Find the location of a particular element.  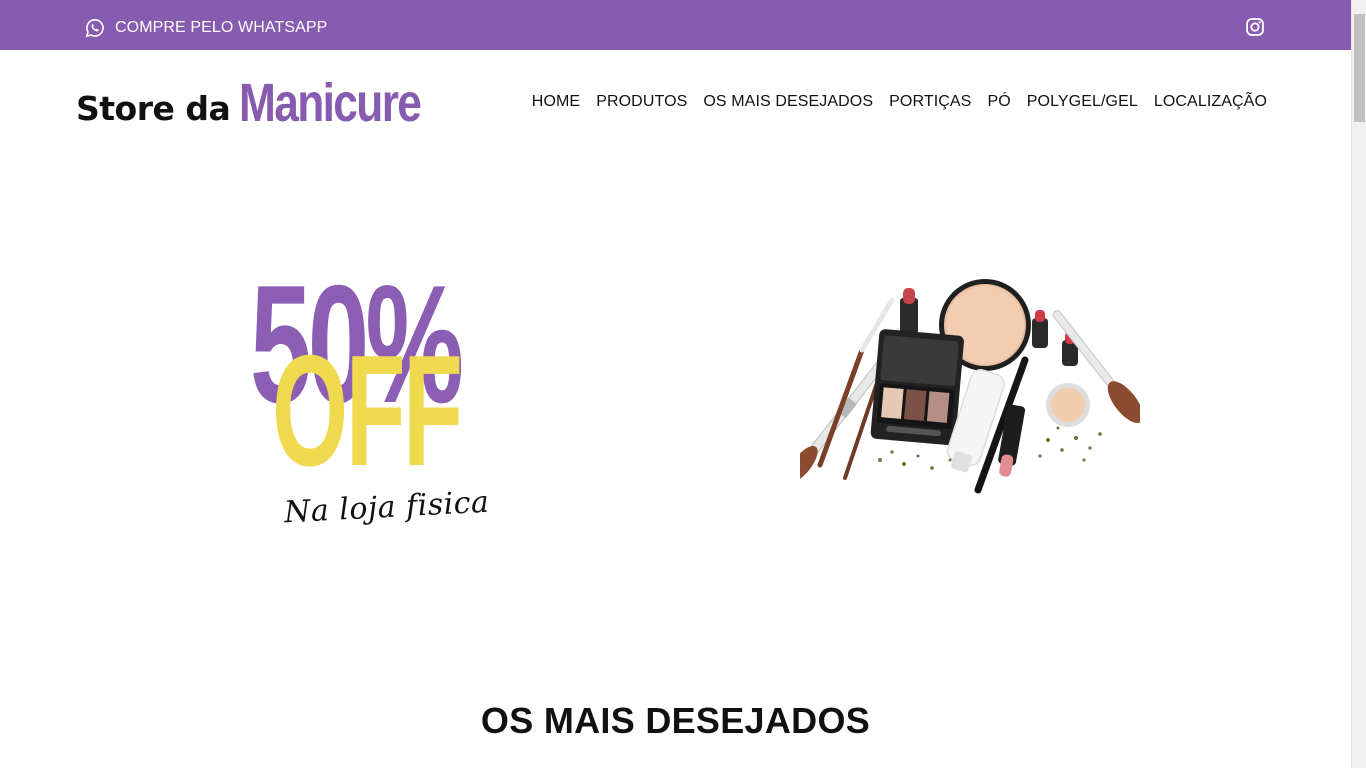

nav-item-home: HOME is located at coordinates (556, 102).